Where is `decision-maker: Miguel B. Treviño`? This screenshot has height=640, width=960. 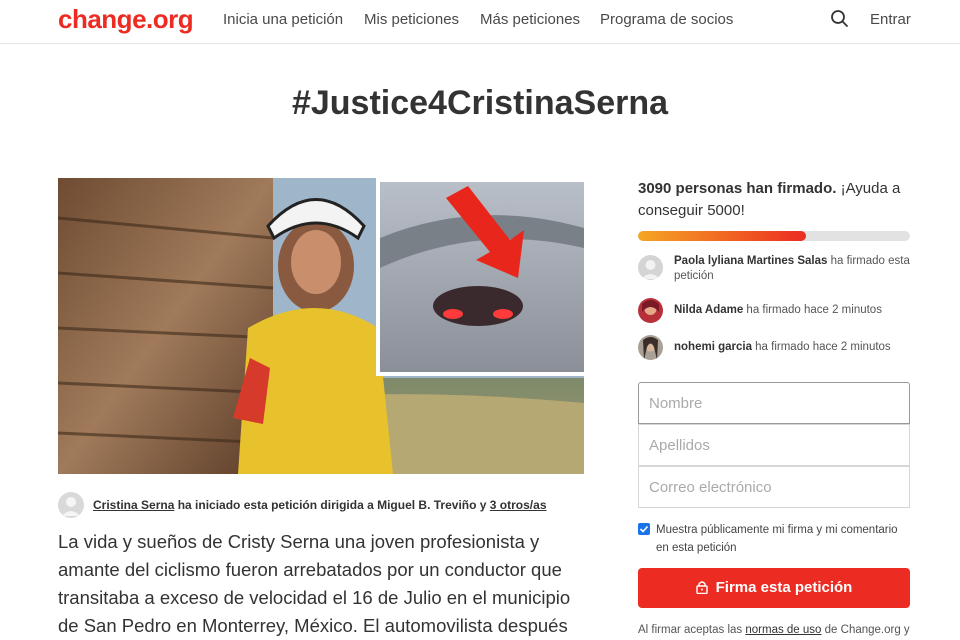
decision-maker: Miguel B. Treviño is located at coordinates (427, 505).